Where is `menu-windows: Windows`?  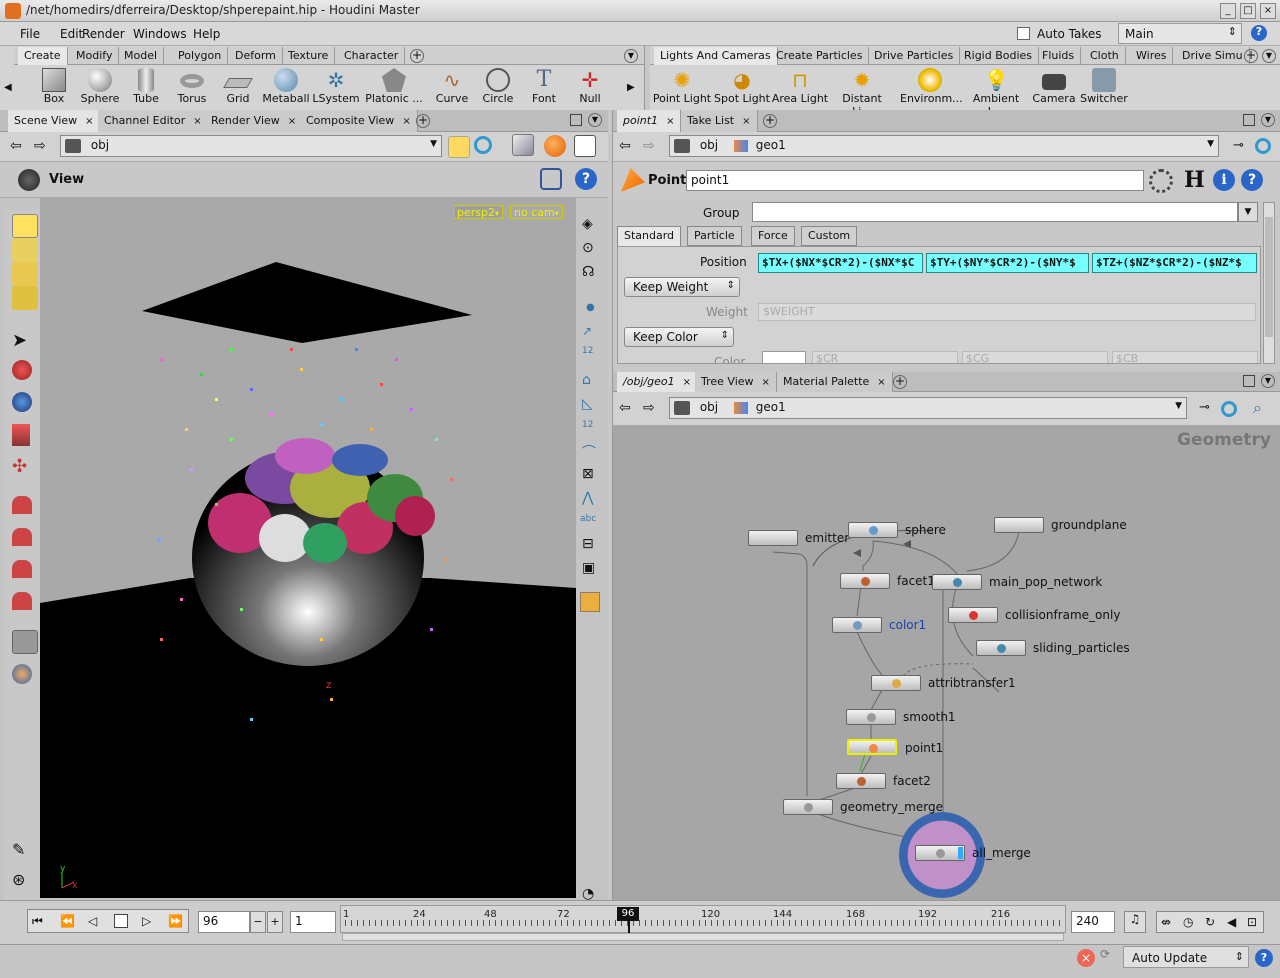 menu-windows: Windows is located at coordinates (160, 34).